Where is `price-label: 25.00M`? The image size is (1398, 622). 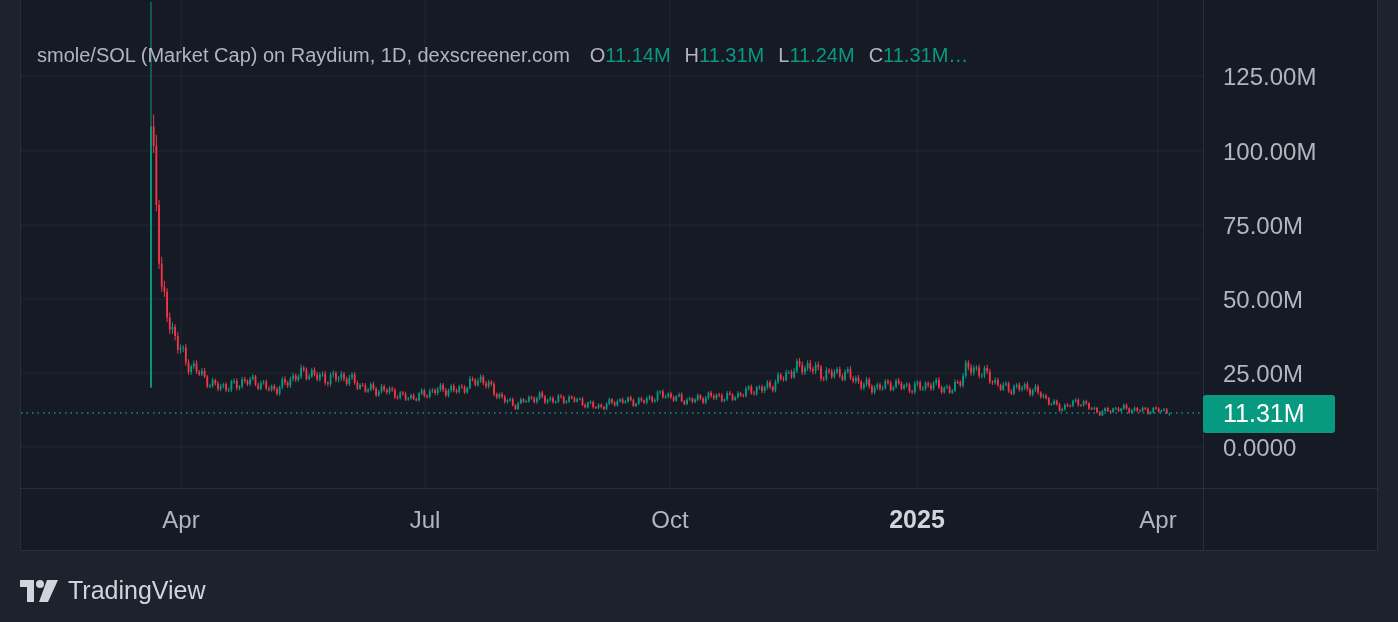
price-label: 25.00M is located at coordinates (1263, 373).